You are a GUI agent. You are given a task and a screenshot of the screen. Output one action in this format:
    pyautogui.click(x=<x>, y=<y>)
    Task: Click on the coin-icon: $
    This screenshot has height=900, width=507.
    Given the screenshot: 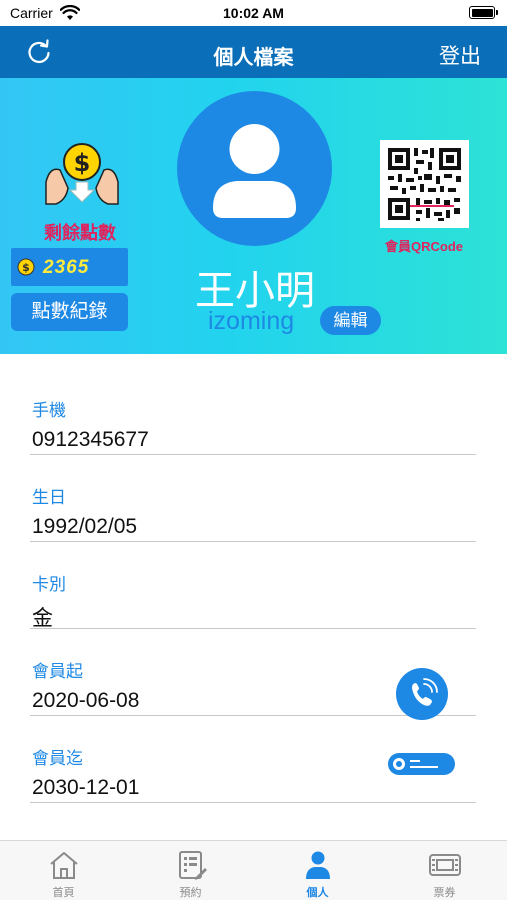 What is the action you would take?
    pyautogui.click(x=26, y=267)
    